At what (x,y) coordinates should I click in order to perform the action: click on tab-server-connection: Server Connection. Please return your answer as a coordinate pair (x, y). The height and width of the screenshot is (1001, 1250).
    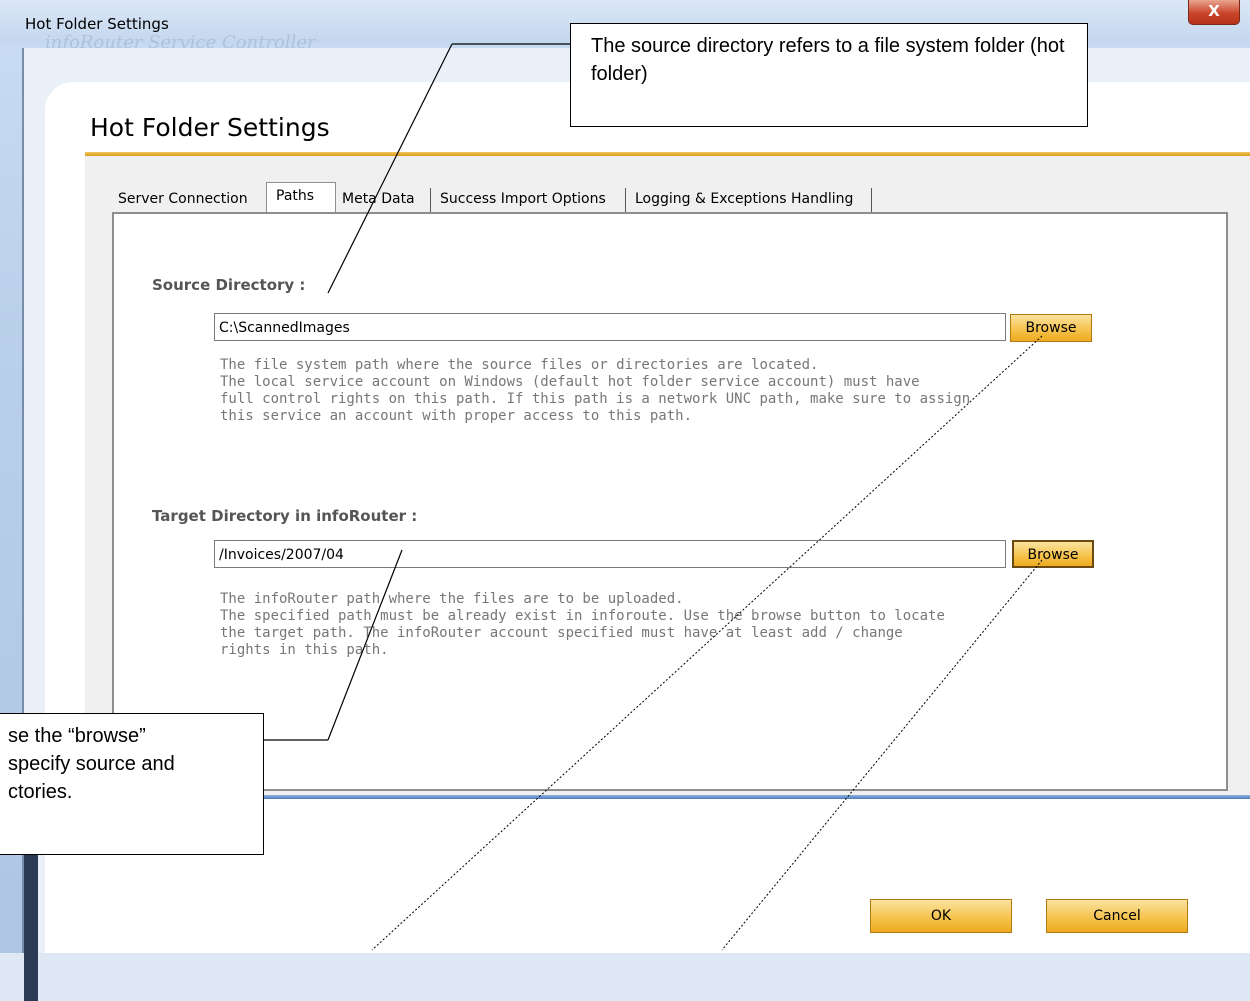
    Looking at the image, I should click on (183, 199).